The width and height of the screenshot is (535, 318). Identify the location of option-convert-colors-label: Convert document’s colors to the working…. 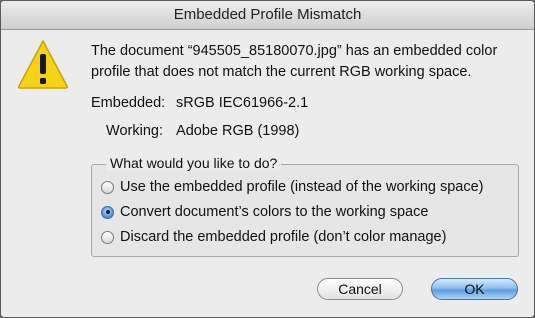
(274, 212).